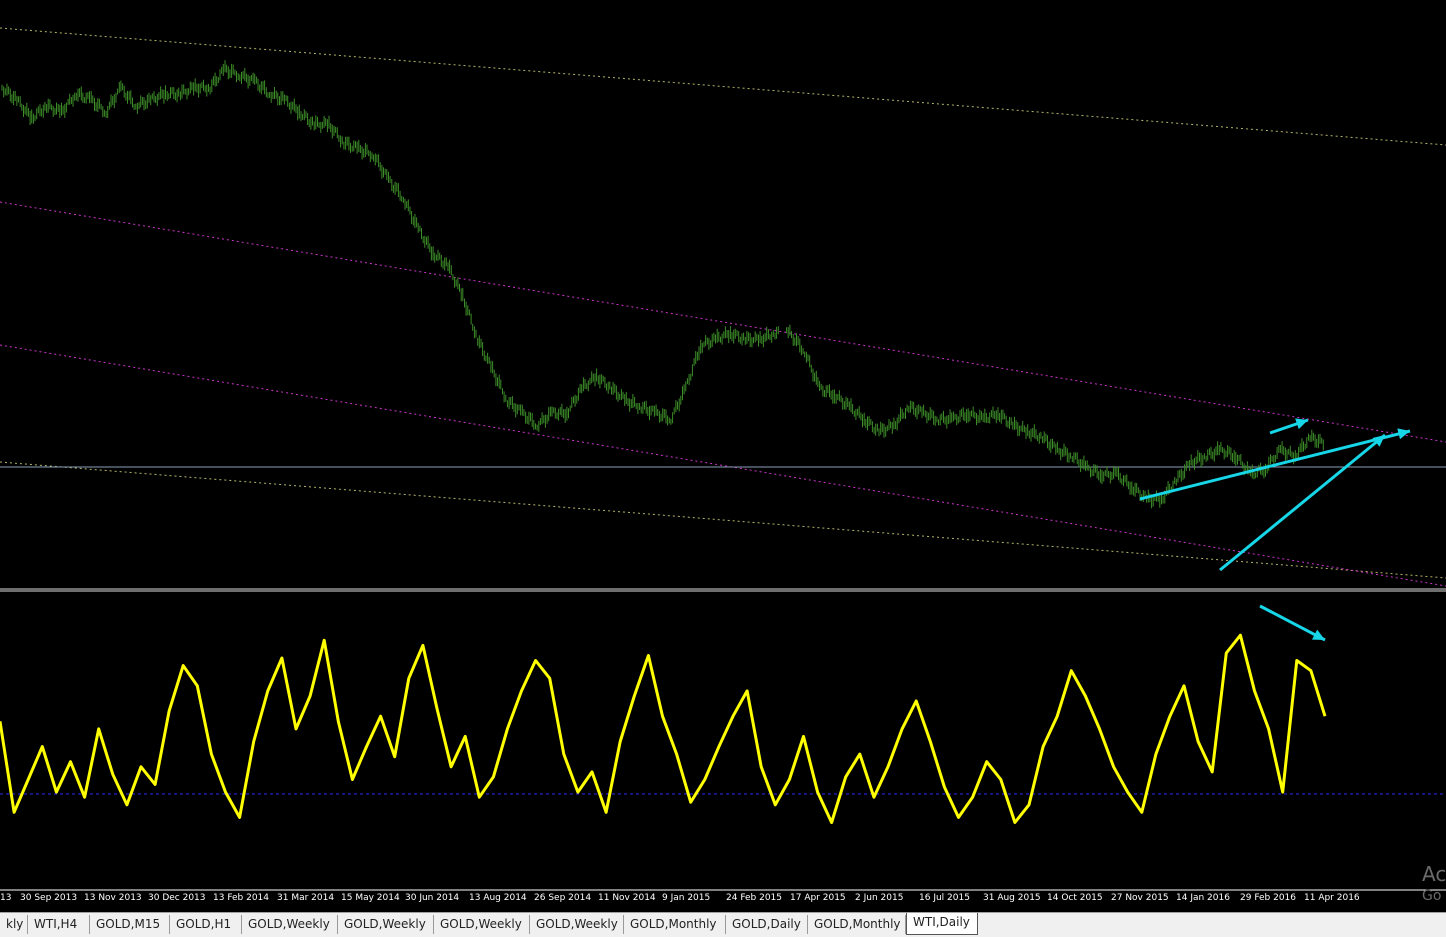 Image resolution: width=1446 pixels, height=937 pixels. Describe the element at coordinates (370, 898) in the screenshot. I see `date-tick-label: 15 May 2014` at that location.